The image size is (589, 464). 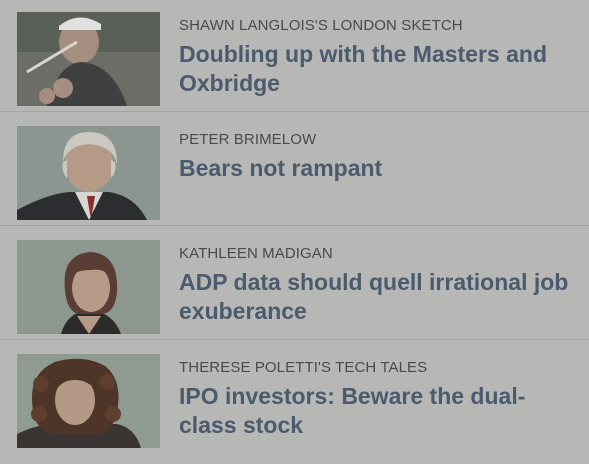 What do you see at coordinates (321, 25) in the screenshot?
I see `article-kicker: SHAWN LANGLOIS'S LONDON SKETCH` at bounding box center [321, 25].